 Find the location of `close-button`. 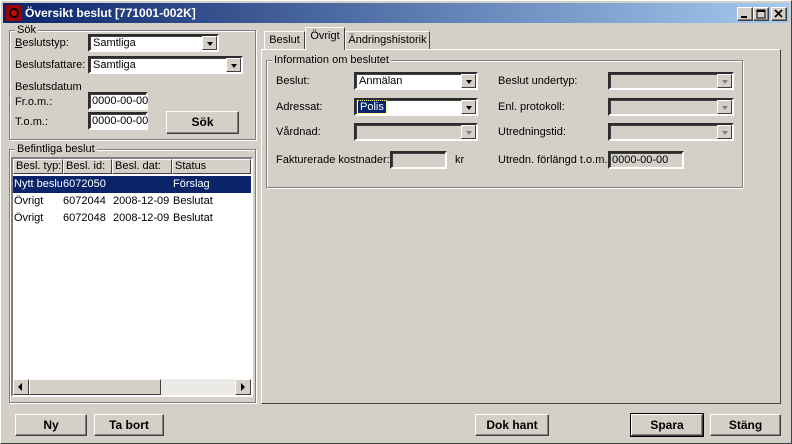

close-button is located at coordinates (779, 14).